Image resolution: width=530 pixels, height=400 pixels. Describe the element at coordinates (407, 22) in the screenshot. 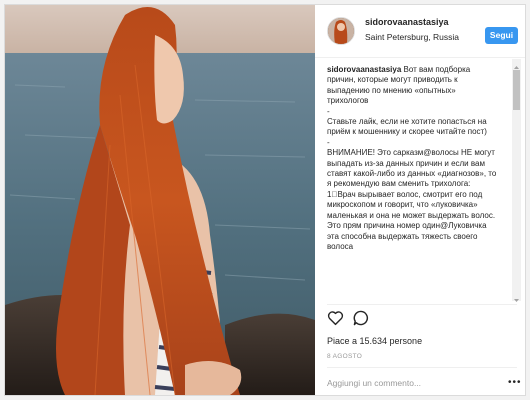

I see `username-link: sidorovaanastasiya` at that location.